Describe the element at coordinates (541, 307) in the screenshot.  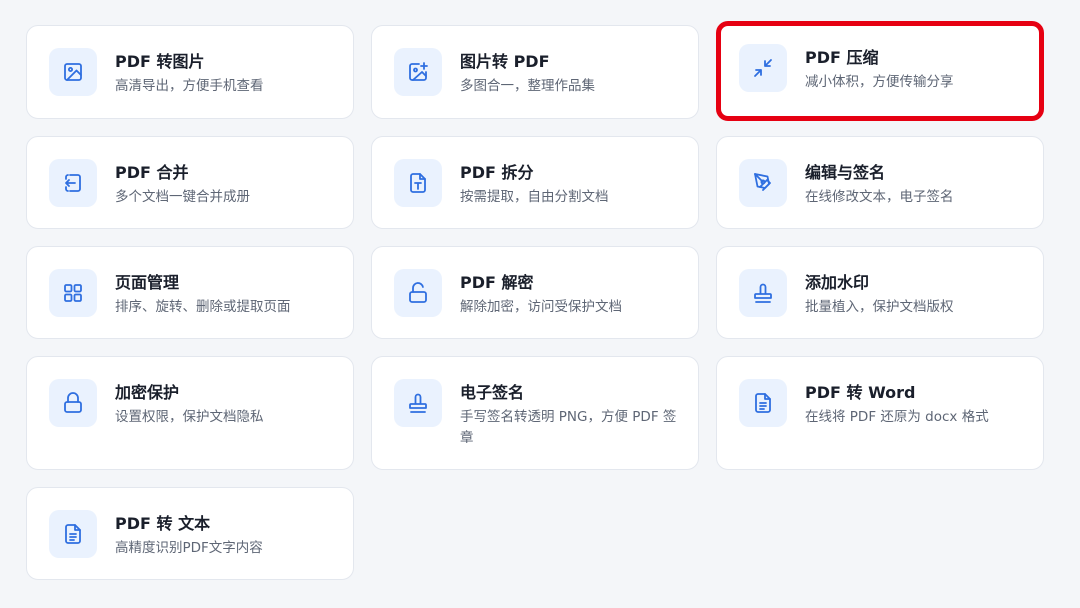
I see `tool-description: 解除加密，访问受保护文档` at that location.